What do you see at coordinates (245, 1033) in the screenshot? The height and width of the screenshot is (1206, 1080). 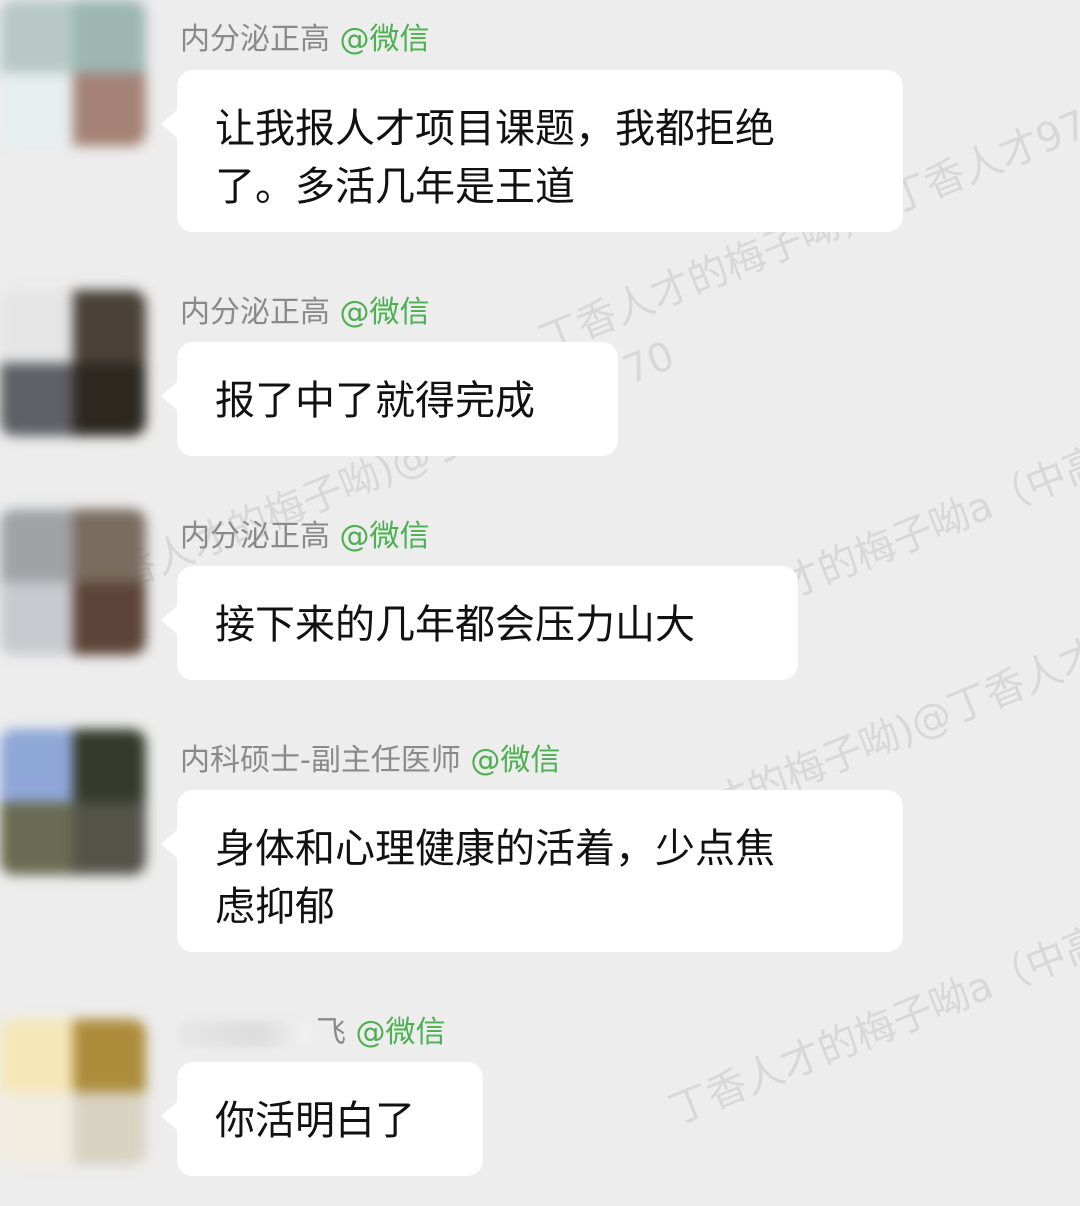 I see `redacted-name` at bounding box center [245, 1033].